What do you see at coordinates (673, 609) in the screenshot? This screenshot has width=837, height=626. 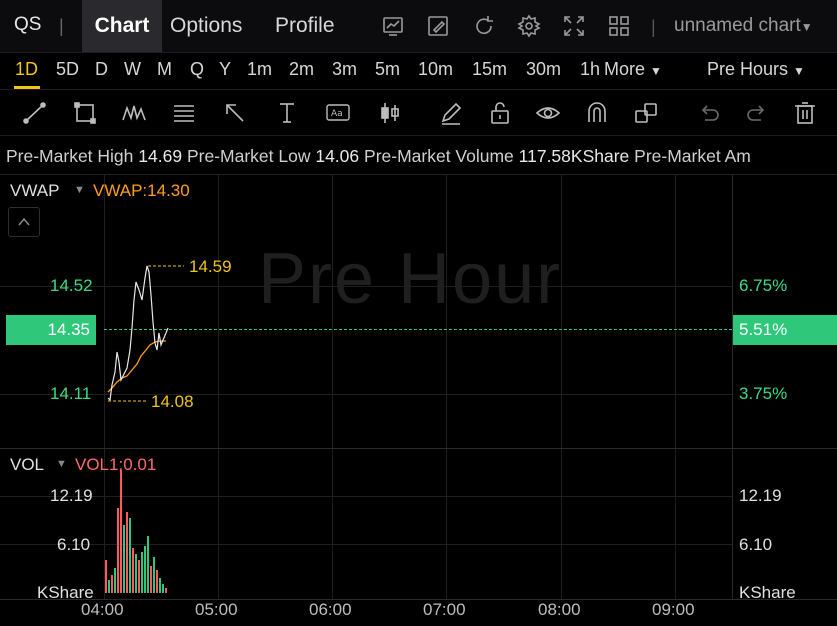 I see `time-tick: 09:00` at bounding box center [673, 609].